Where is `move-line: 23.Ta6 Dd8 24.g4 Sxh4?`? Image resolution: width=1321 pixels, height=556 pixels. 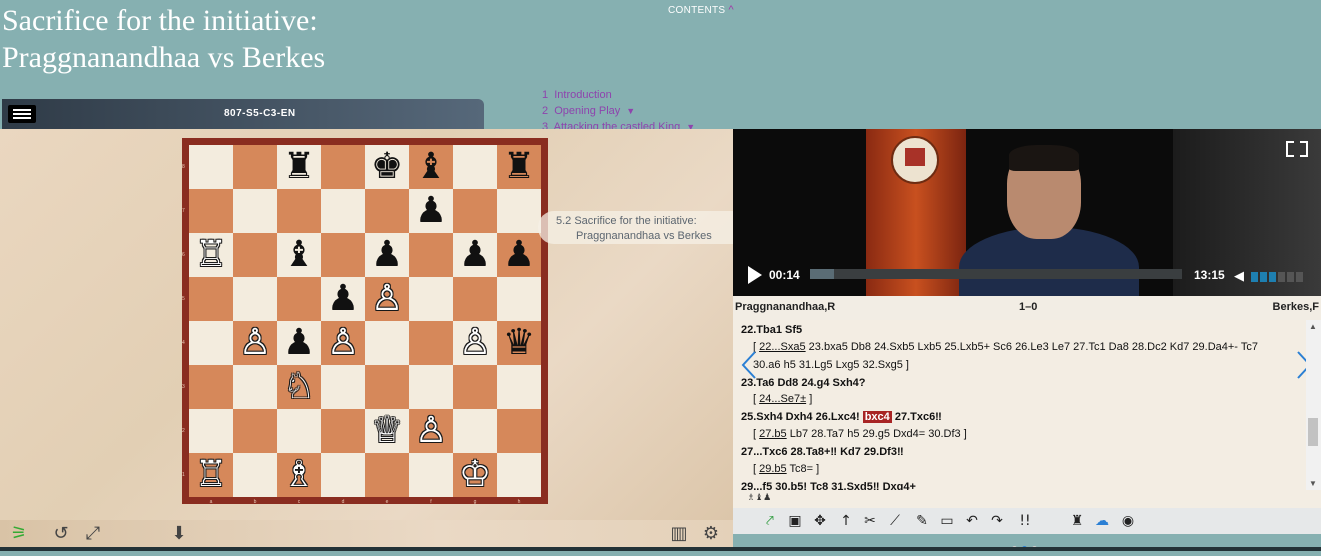 move-line: 23.Ta6 Dd8 24.g4 Sxh4? is located at coordinates (803, 383).